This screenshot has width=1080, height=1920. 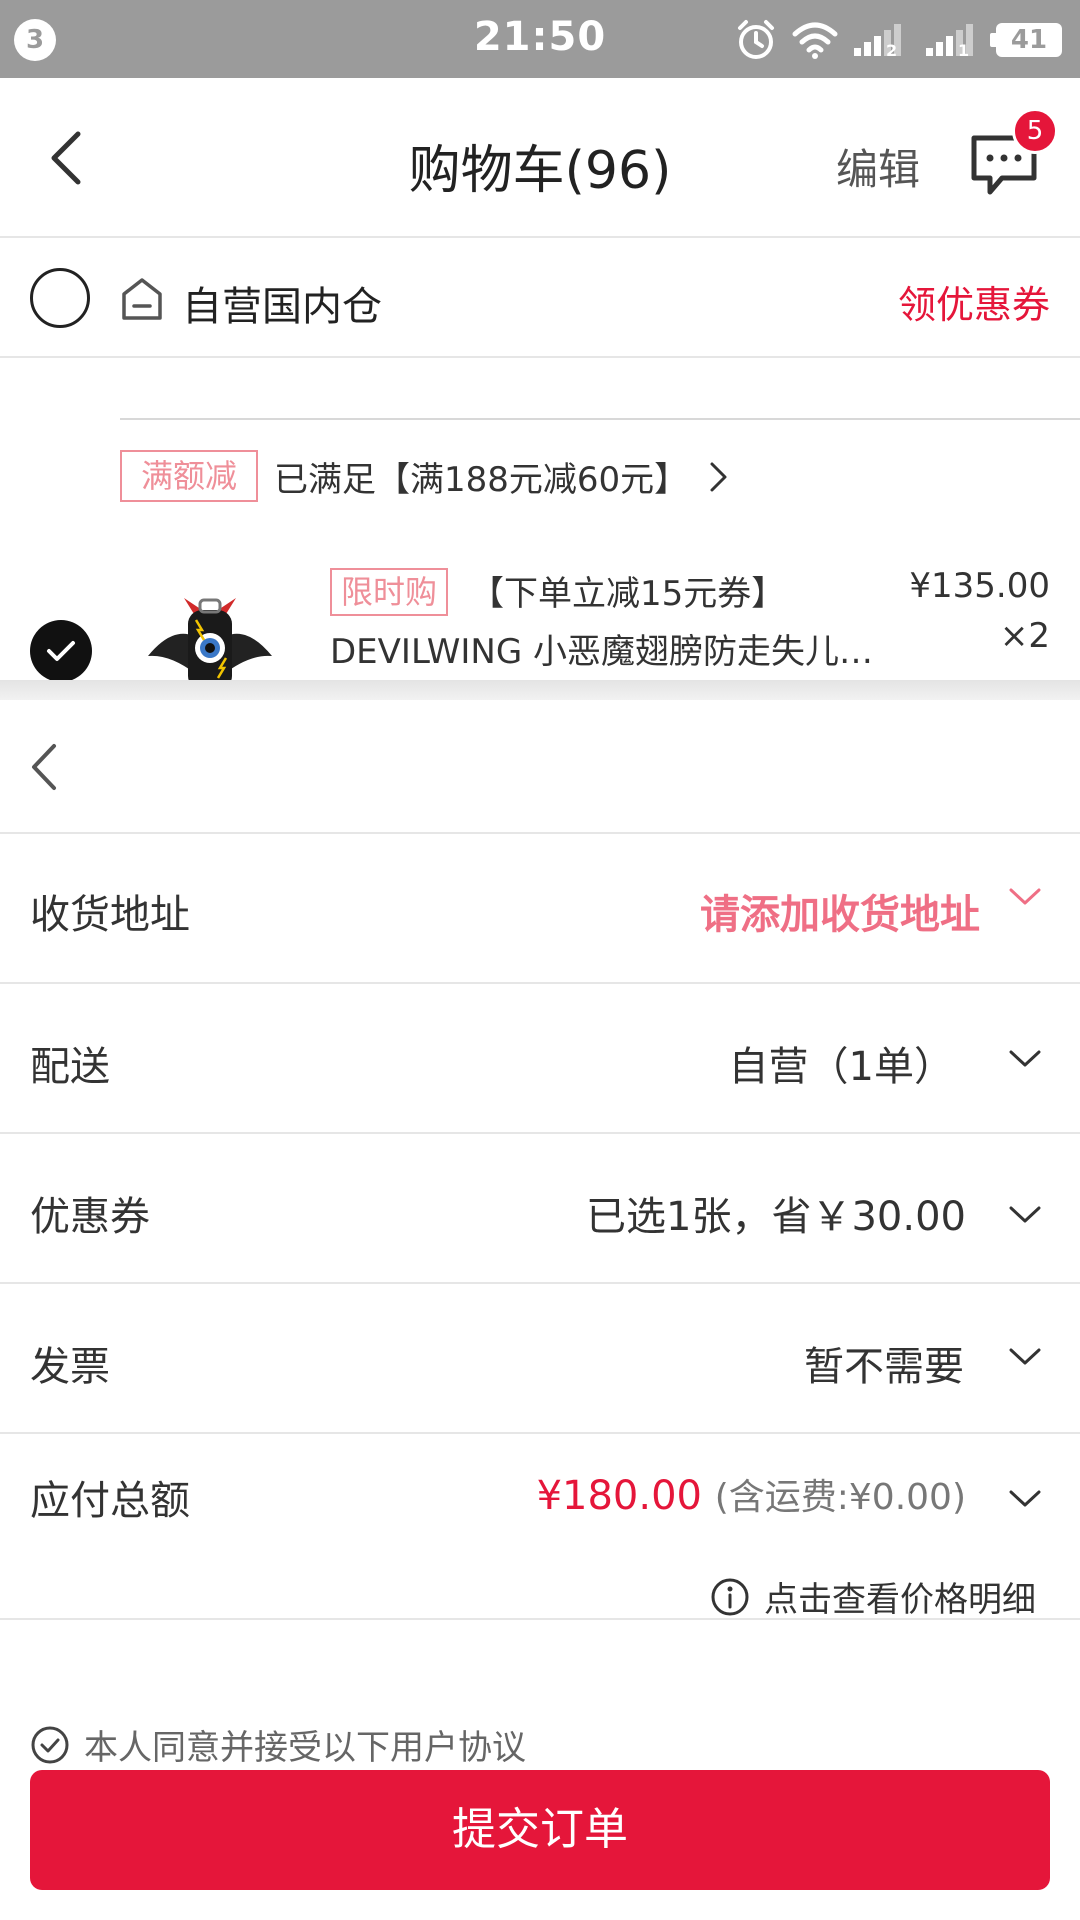 What do you see at coordinates (719, 477) in the screenshot?
I see `chevron-right-icon` at bounding box center [719, 477].